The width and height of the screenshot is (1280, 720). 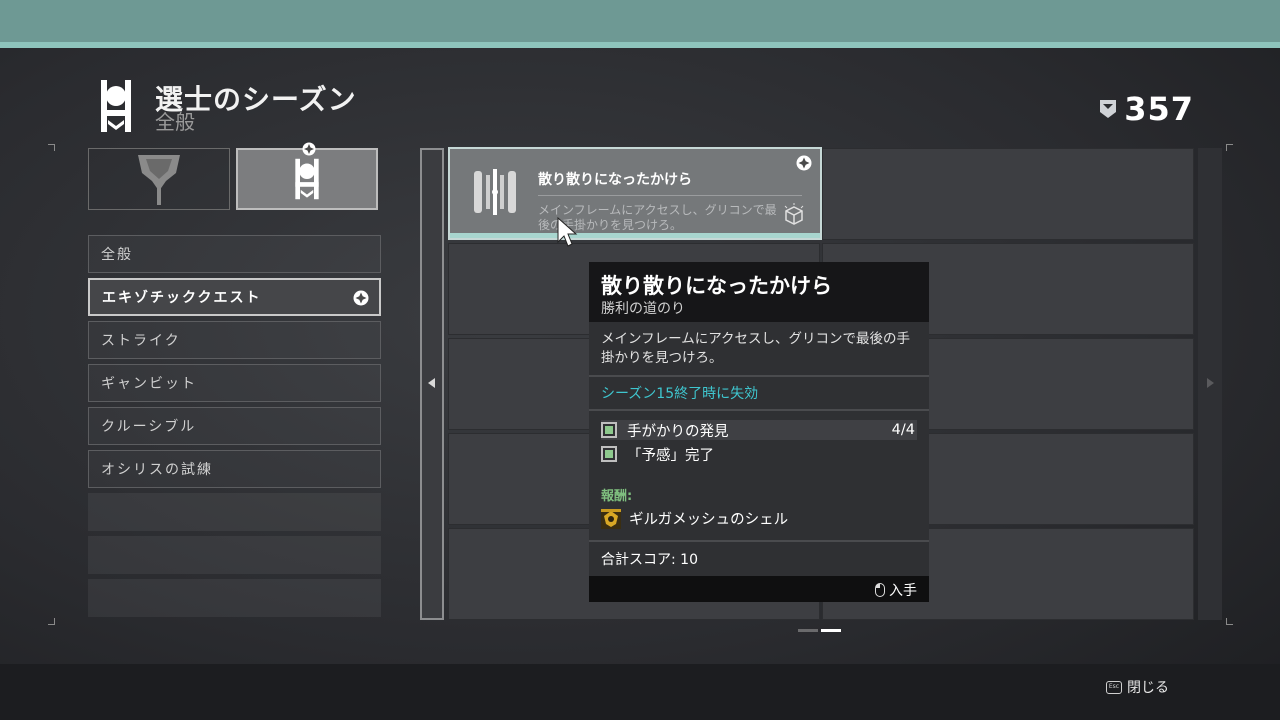 I want to click on quest-slot, so click(x=1008, y=194).